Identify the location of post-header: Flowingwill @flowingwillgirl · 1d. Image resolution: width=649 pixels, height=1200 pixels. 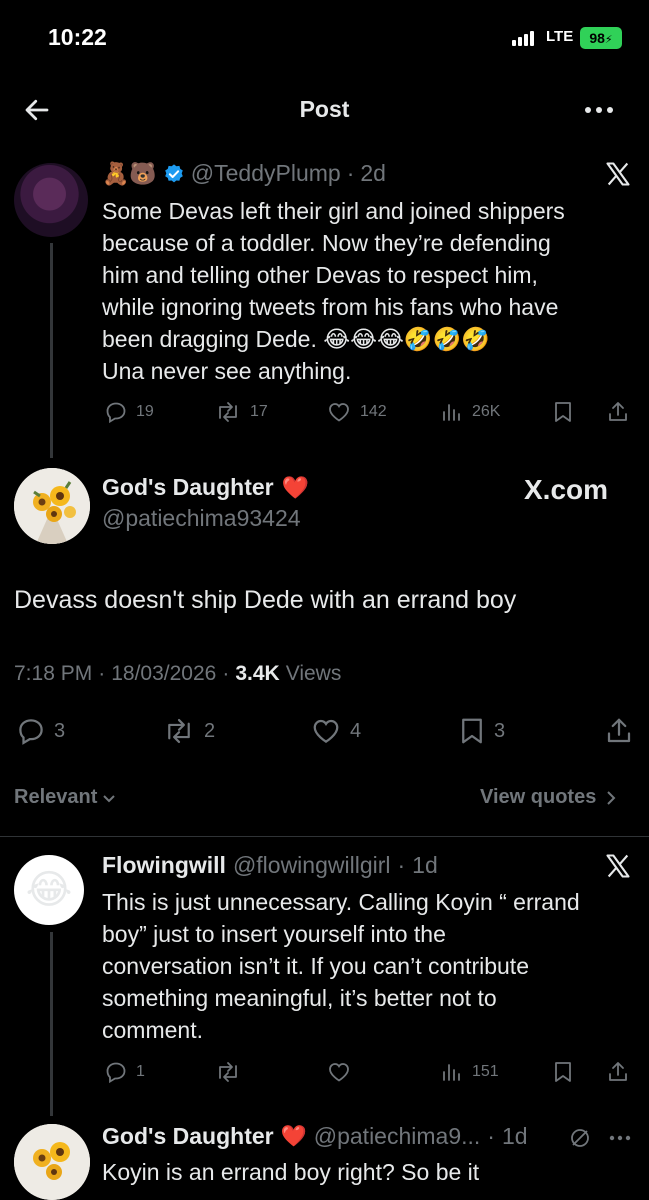
(270, 865).